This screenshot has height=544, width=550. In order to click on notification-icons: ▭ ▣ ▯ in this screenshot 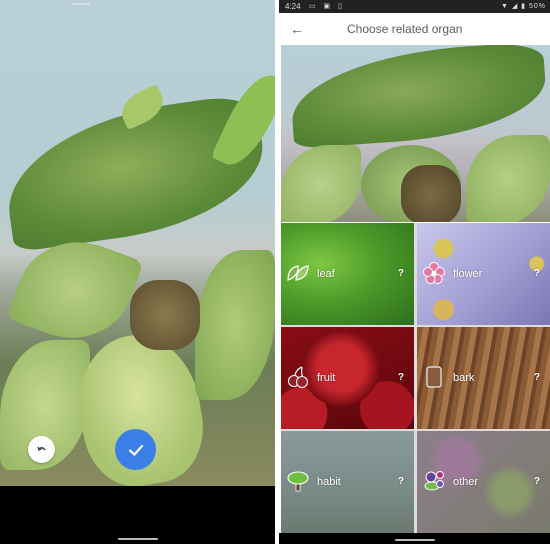, I will do `click(327, 6)`.